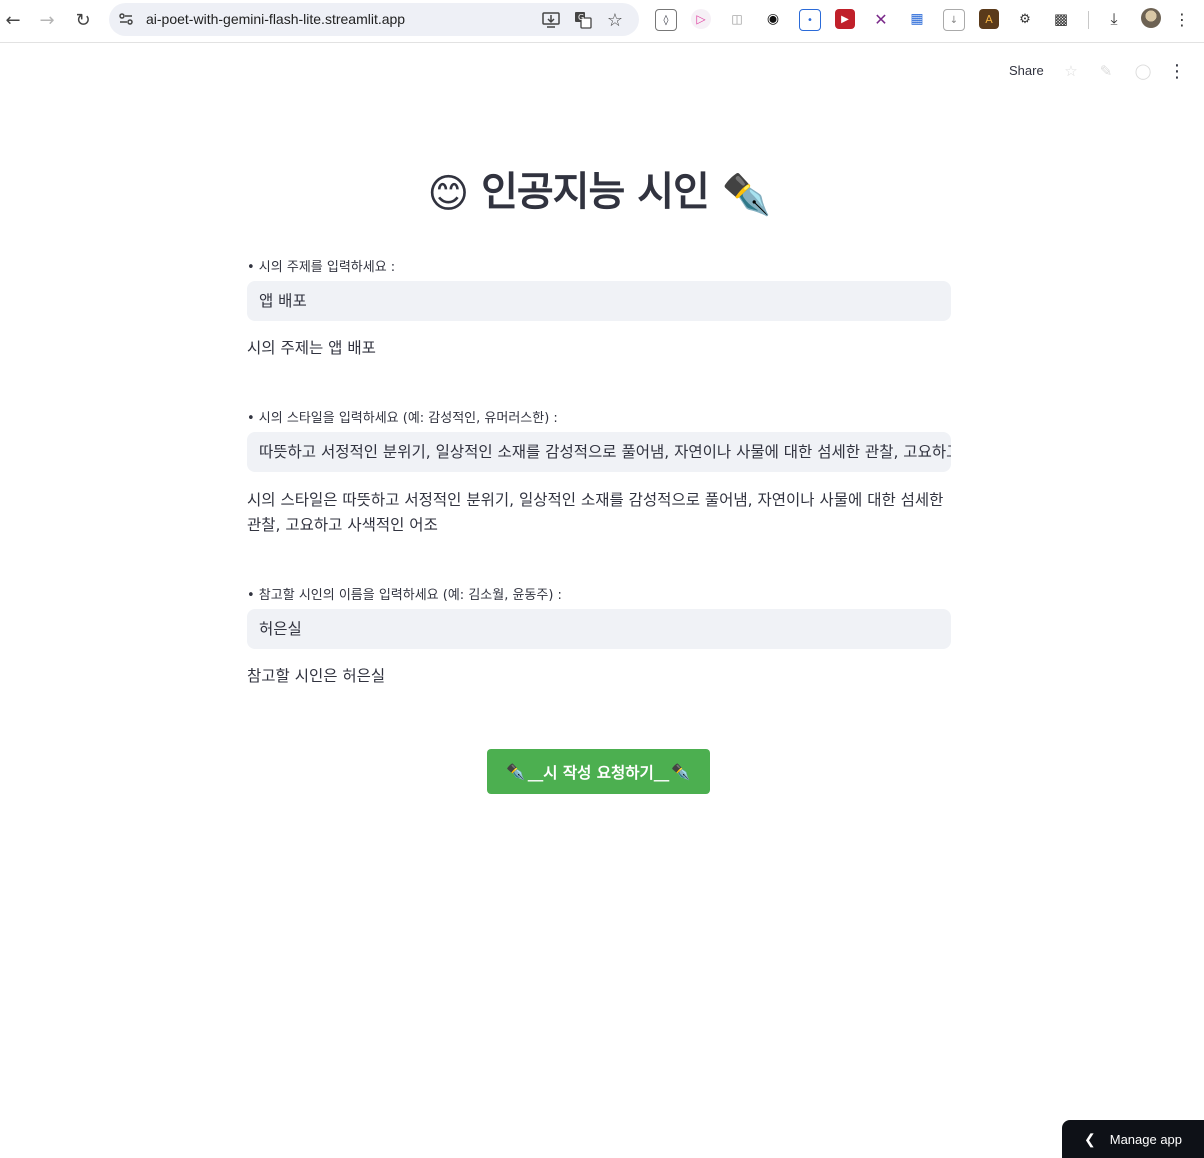 Image resolution: width=1204 pixels, height=1158 pixels. I want to click on camera-extension-icon: ◉, so click(773, 19).